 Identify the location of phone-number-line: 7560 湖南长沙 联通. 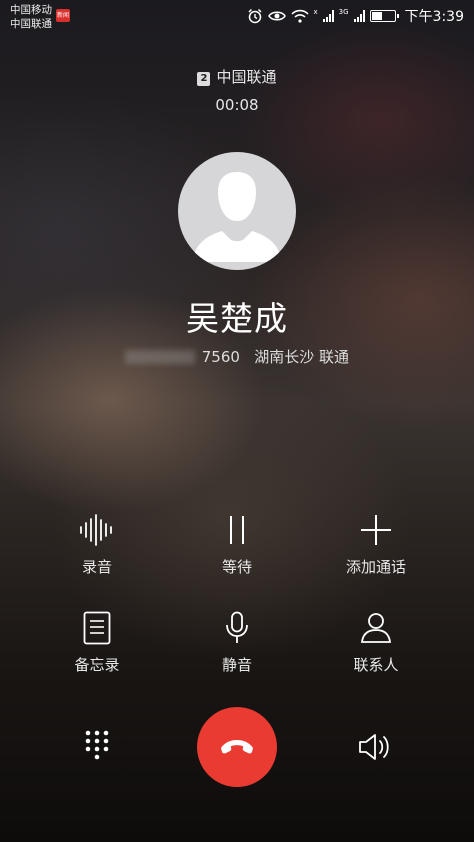
(237, 356).